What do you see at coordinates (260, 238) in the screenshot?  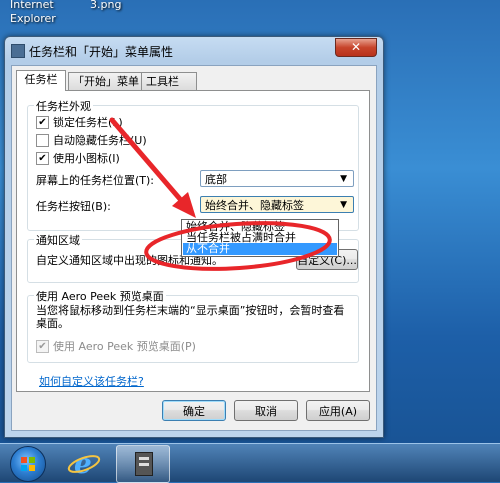 I see `taskbar-buttons-dropdown: 始终合并、隐藏标签 当任务栏被占满时合并 从不合并` at bounding box center [260, 238].